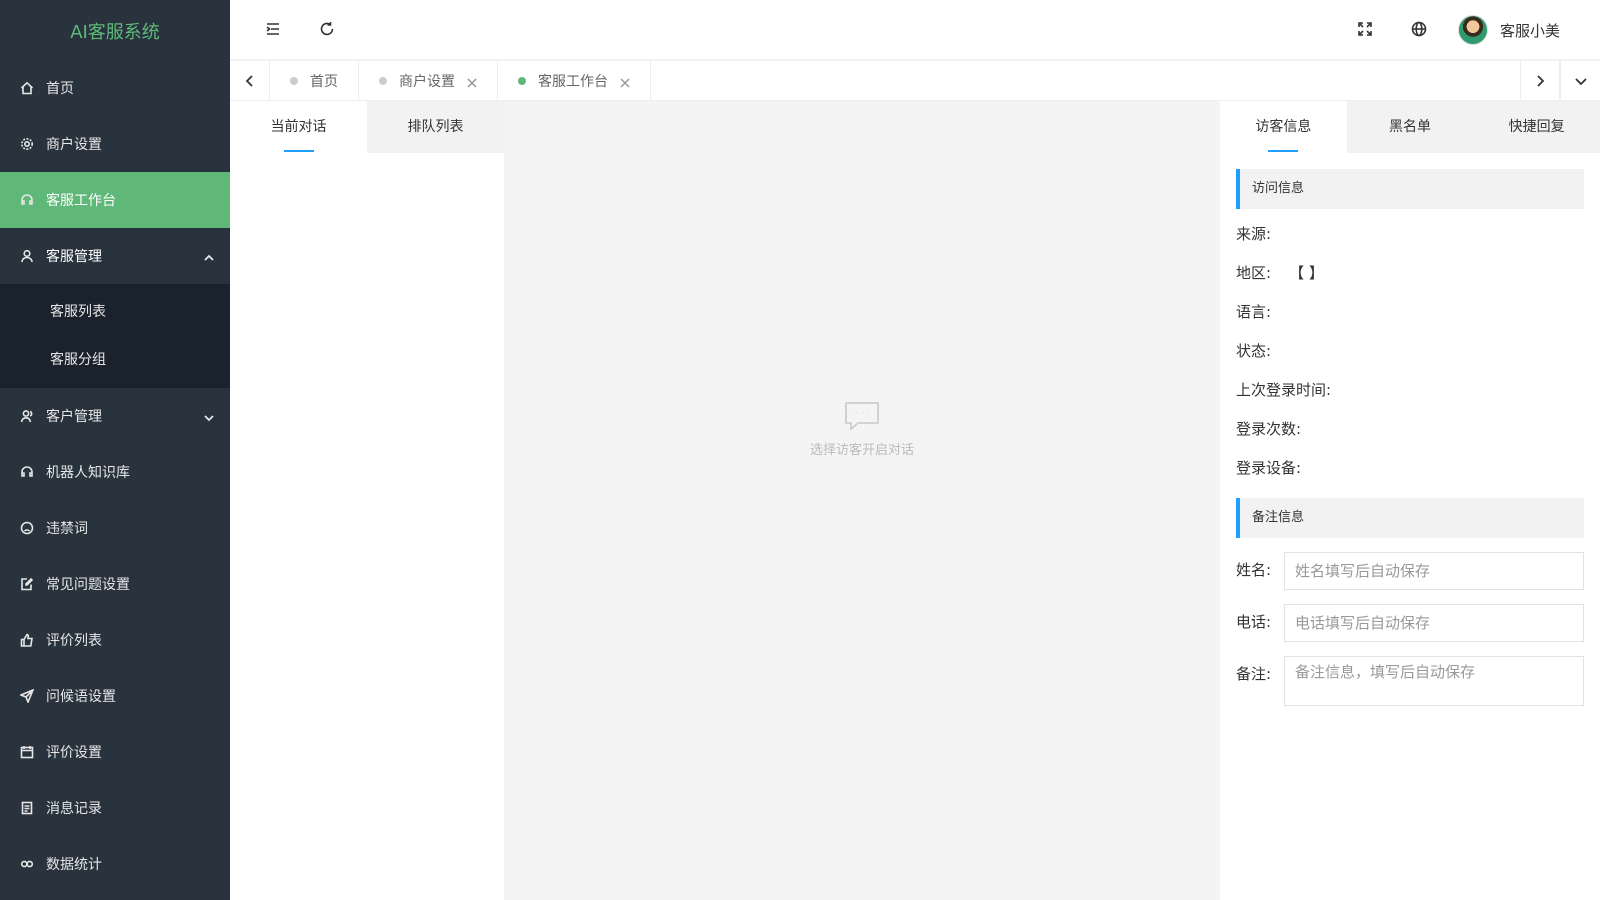  What do you see at coordinates (115, 200) in the screenshot?
I see `sidebar-item-workbench: 客服工作台` at bounding box center [115, 200].